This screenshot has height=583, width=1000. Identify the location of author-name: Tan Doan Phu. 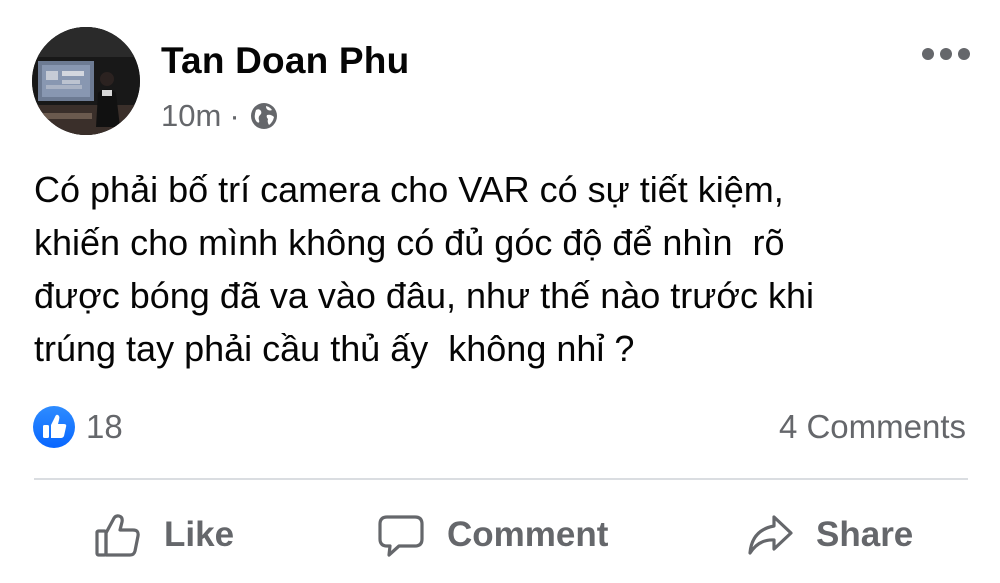
(285, 61).